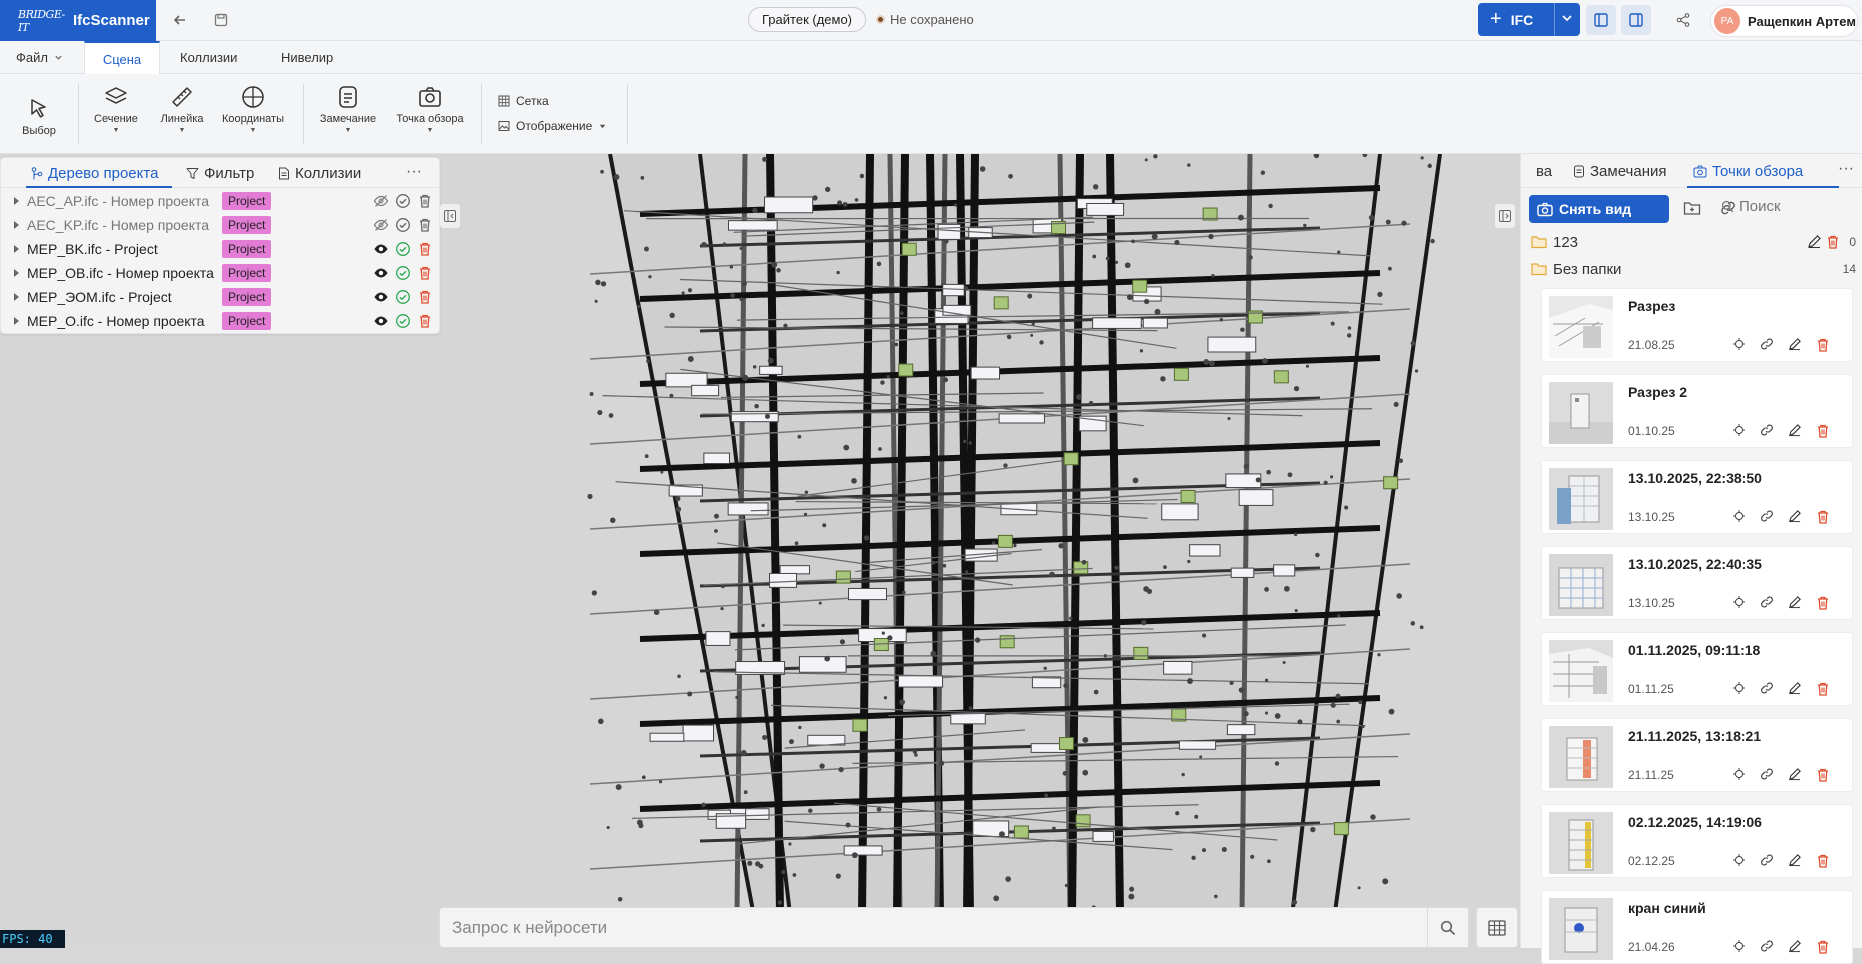  Describe the element at coordinates (1751, 206) in the screenshot. I see `viewpoint-search: Поиск` at that location.